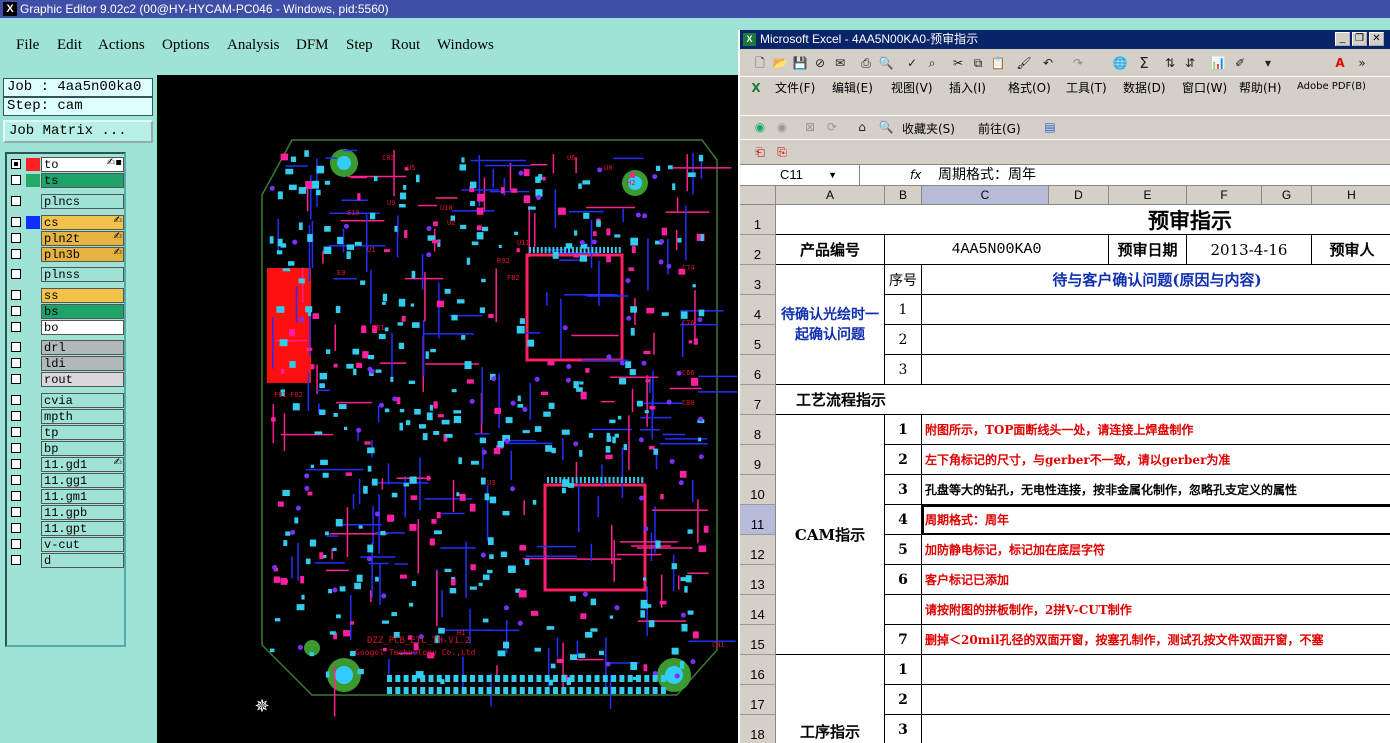 The height and width of the screenshot is (743, 1390). What do you see at coordinates (1351, 250) in the screenshot?
I see `reviewer-label-cell: 预审人` at bounding box center [1351, 250].